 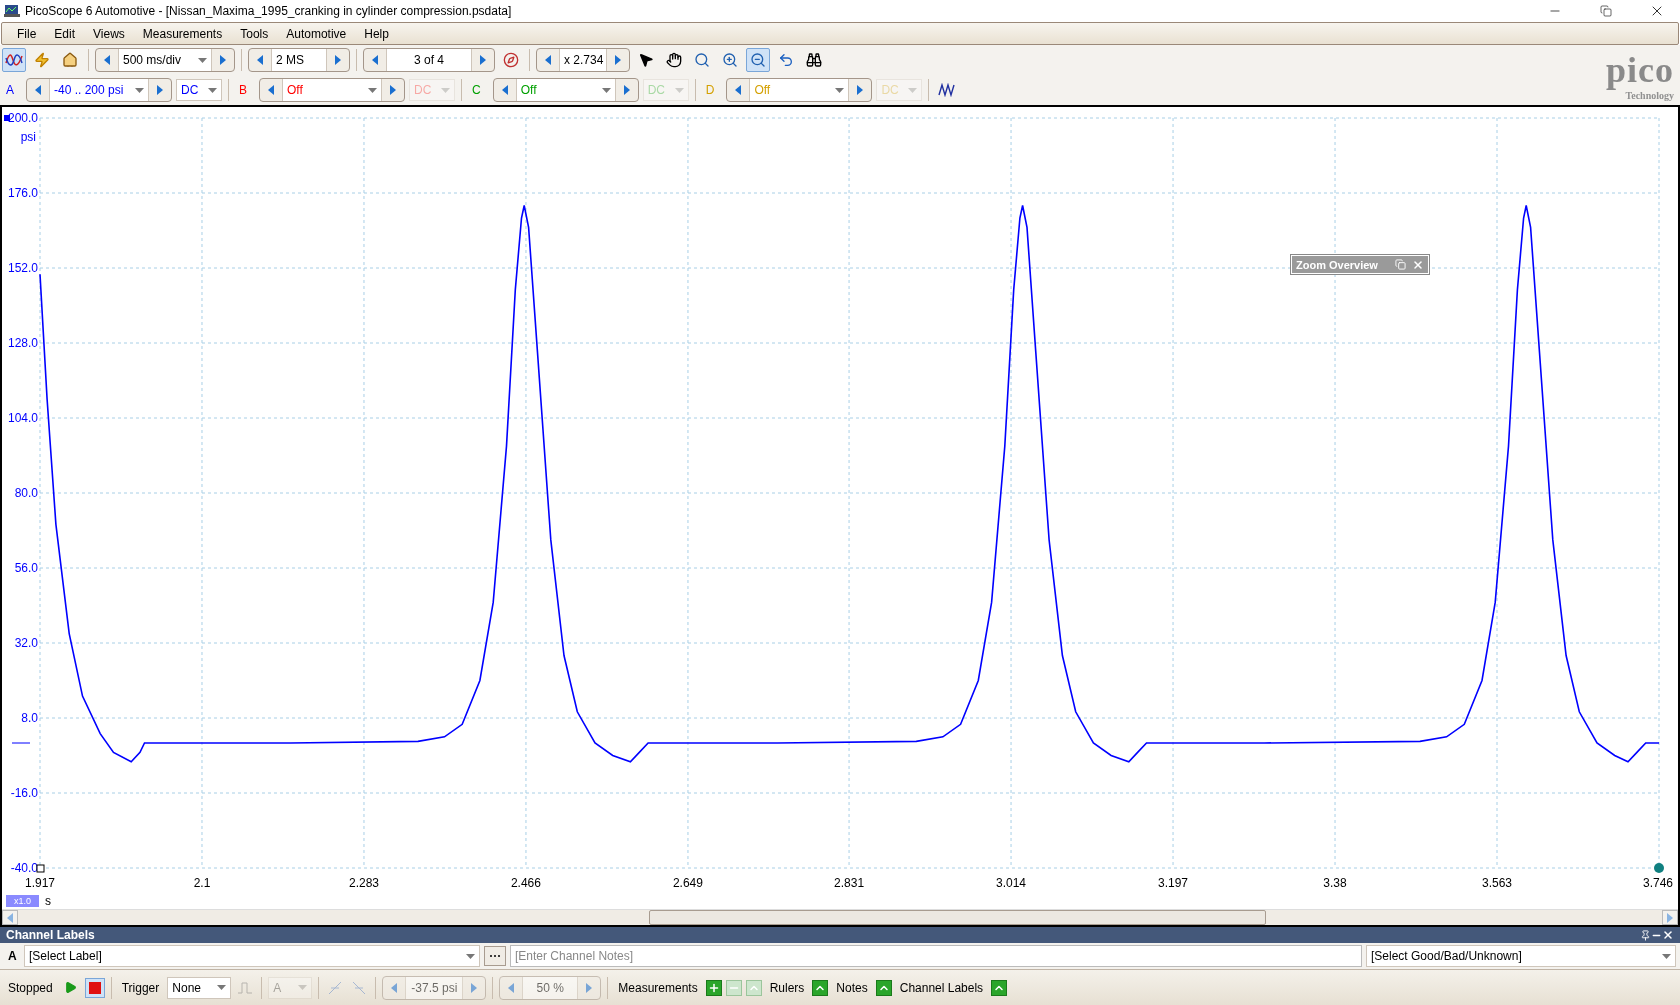 I want to click on menu-item: Views, so click(x=109, y=33).